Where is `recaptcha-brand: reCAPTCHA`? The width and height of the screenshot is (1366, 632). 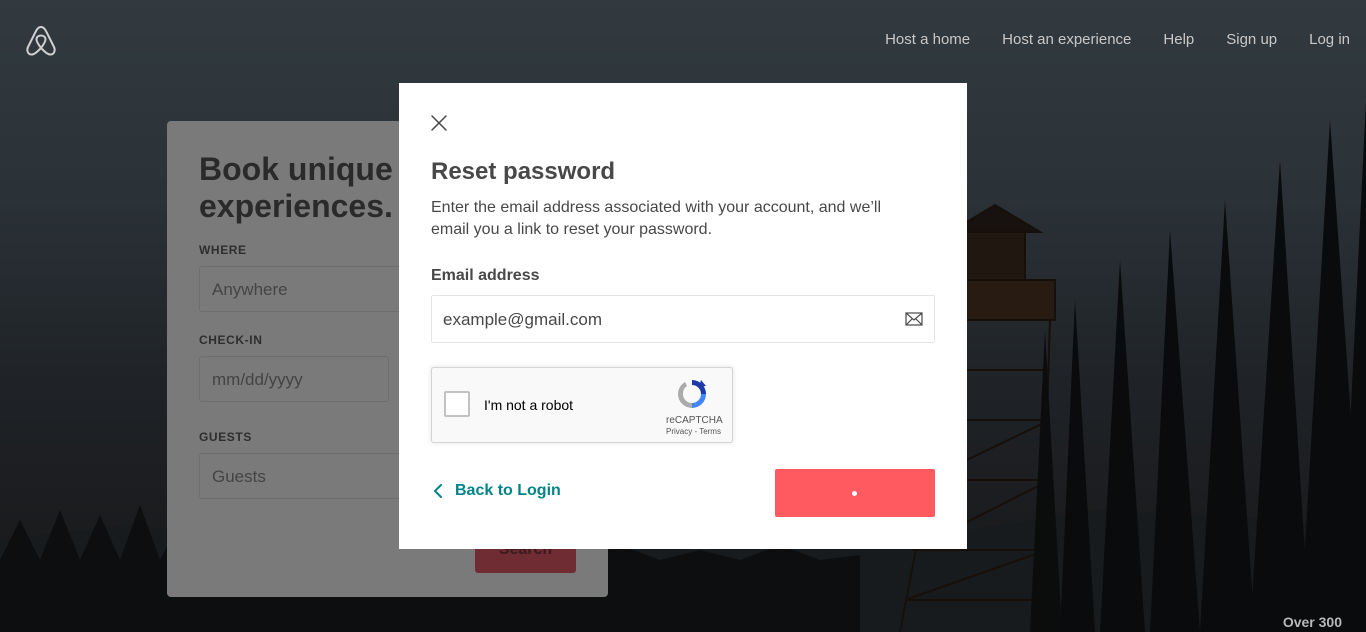 recaptcha-brand: reCAPTCHA is located at coordinates (694, 420).